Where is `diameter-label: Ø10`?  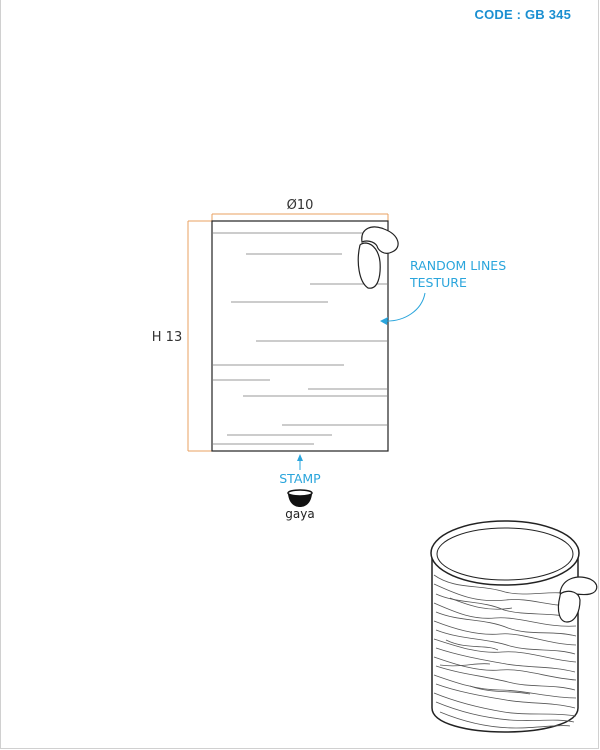
diameter-label: Ø10 is located at coordinates (300, 205).